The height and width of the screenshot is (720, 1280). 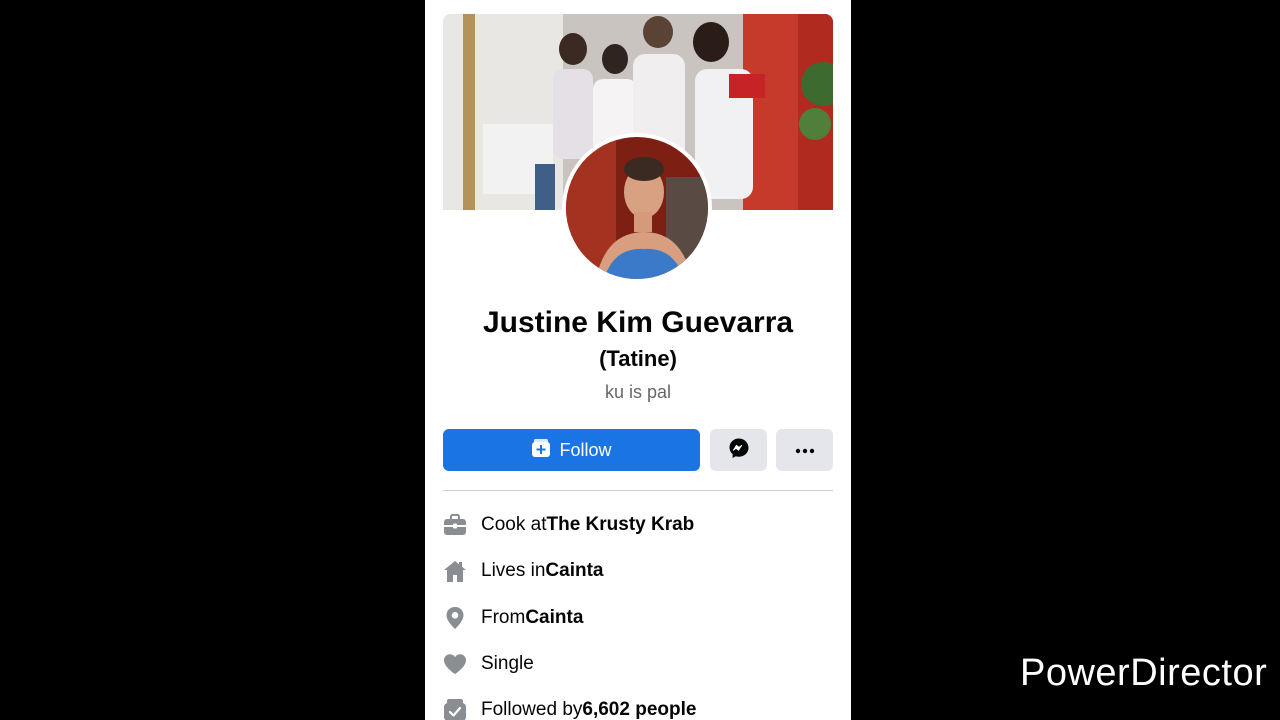 I want to click on profile-nickname: (Tatine), so click(x=638, y=358).